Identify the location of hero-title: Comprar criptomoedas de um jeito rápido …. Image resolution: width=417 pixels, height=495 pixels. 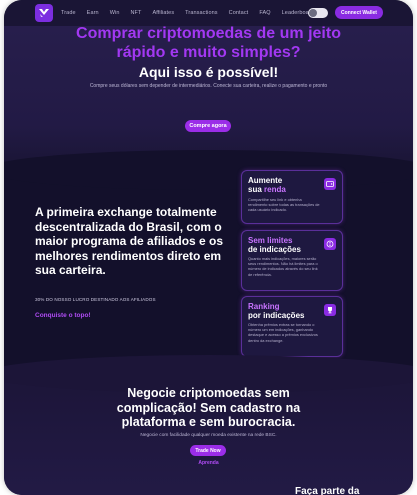
(208, 43).